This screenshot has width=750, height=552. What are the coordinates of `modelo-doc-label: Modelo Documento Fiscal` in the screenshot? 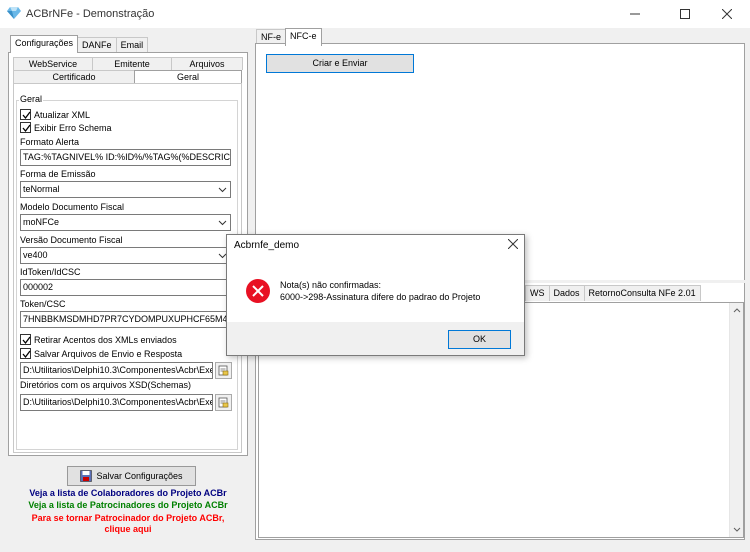 It's located at (72, 207).